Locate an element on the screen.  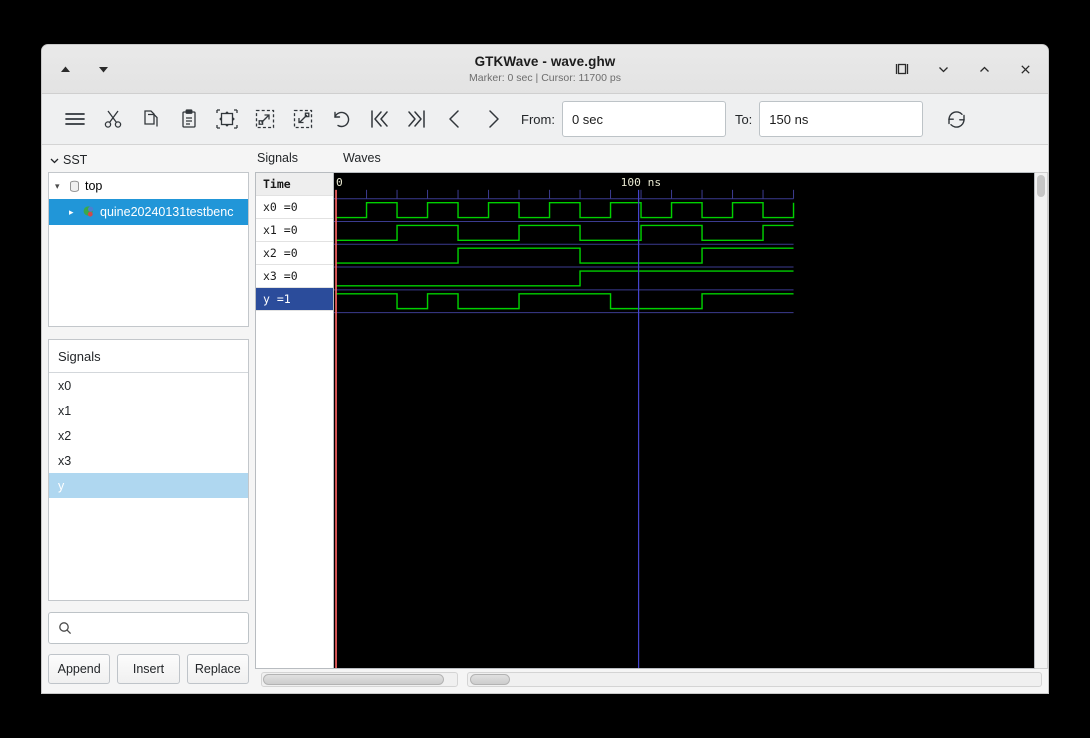
restore-icon is located at coordinates (984, 69).